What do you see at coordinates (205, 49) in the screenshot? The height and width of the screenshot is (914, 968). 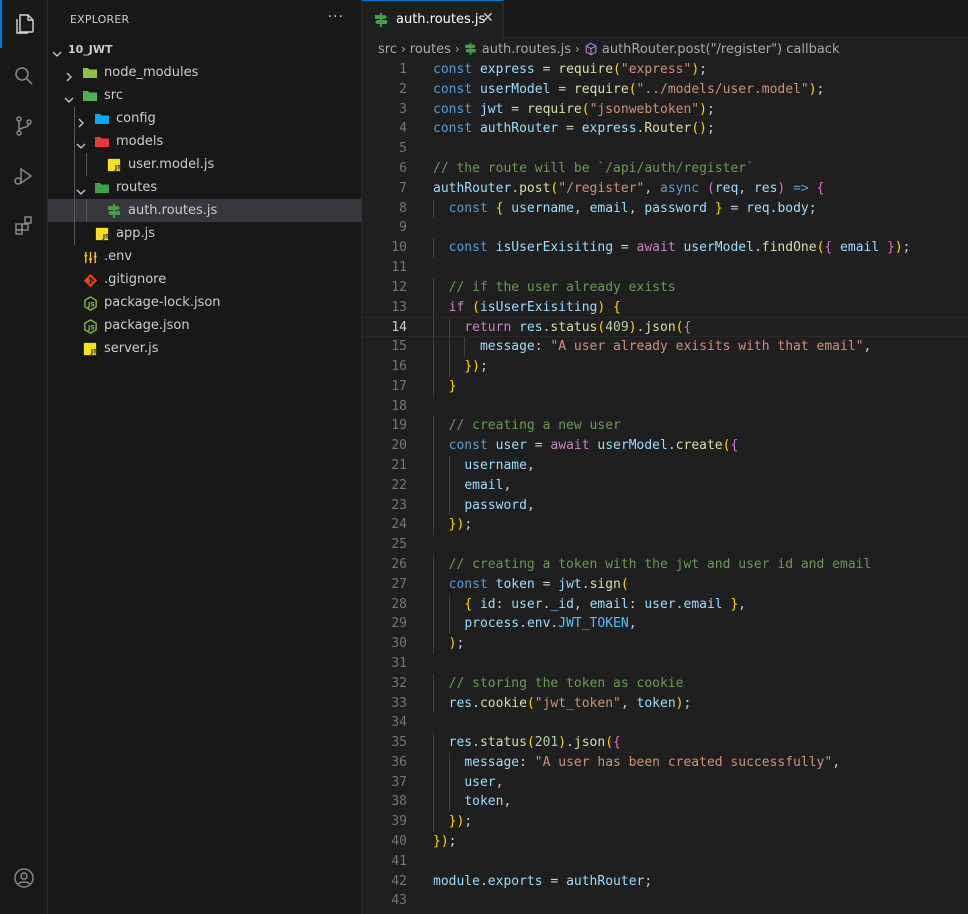 I see `tree-folder-10-jwt: 10_JWT` at bounding box center [205, 49].